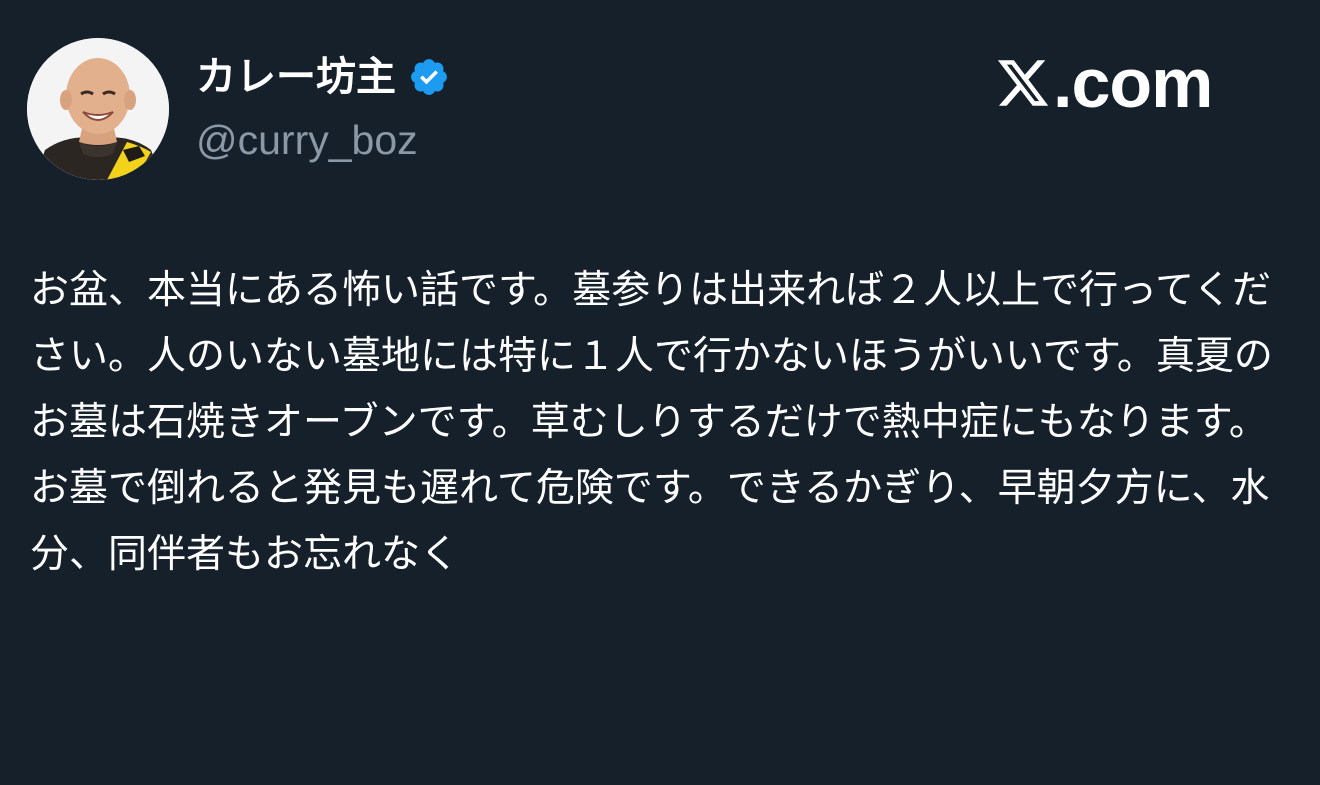  I want to click on avatar-photo, so click(98, 109).